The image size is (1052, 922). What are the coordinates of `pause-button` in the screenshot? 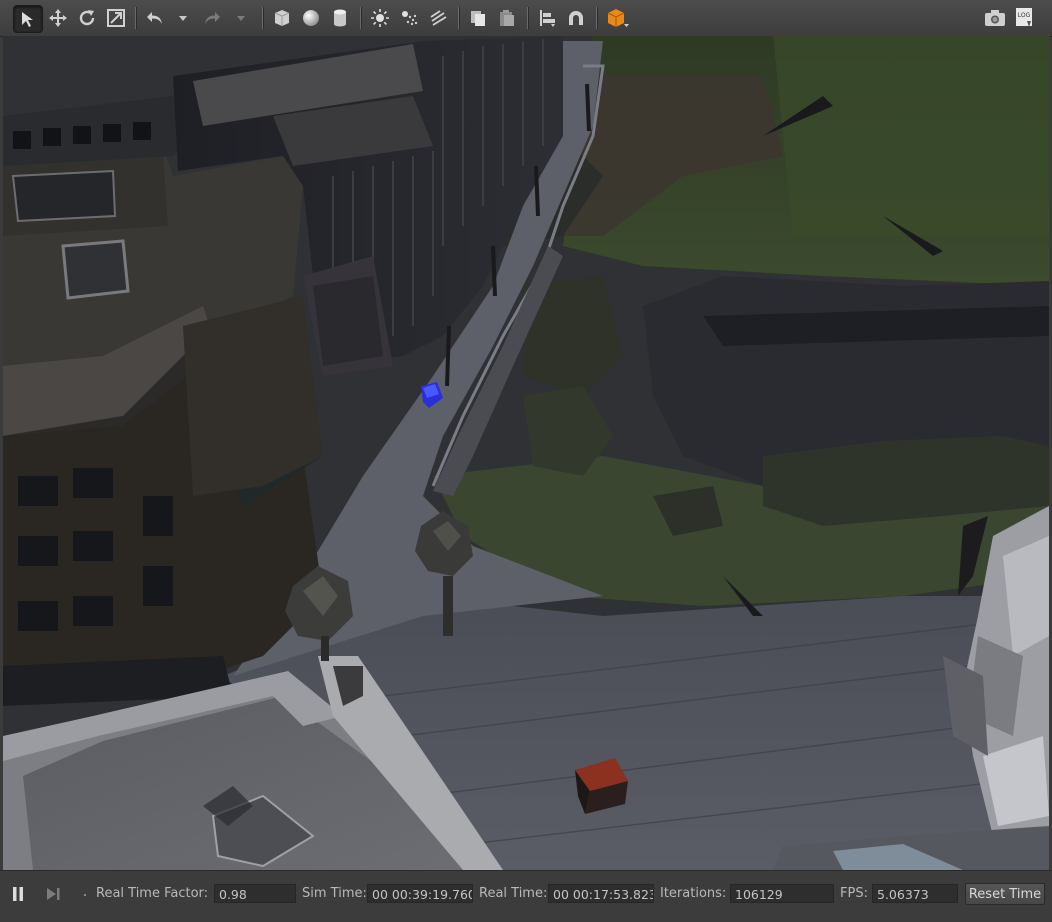 It's located at (18, 894).